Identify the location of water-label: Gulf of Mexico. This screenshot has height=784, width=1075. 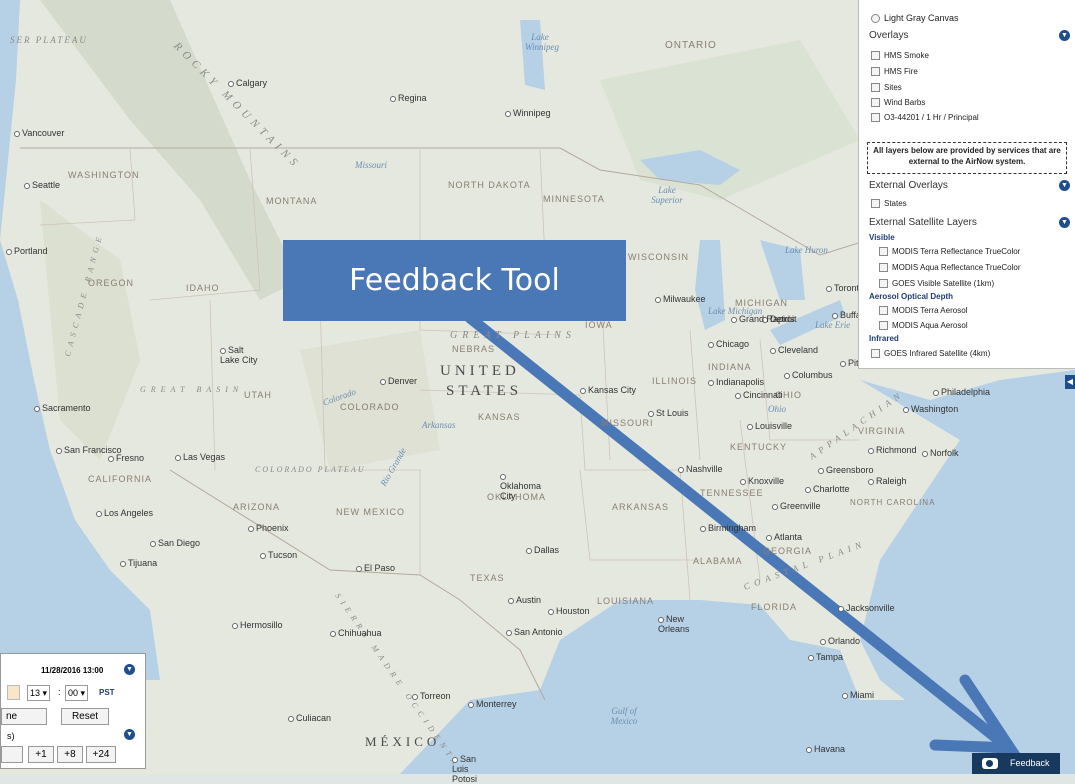
(624, 716).